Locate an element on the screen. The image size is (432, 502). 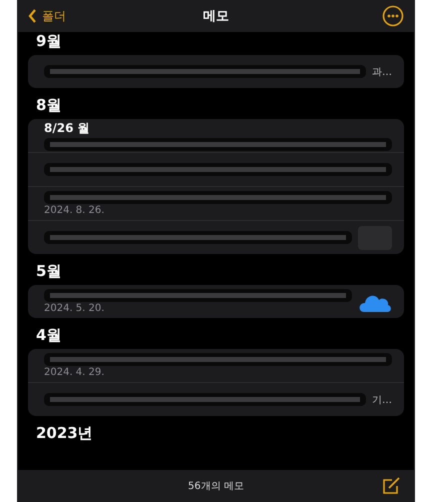
compose-icon is located at coordinates (392, 486).